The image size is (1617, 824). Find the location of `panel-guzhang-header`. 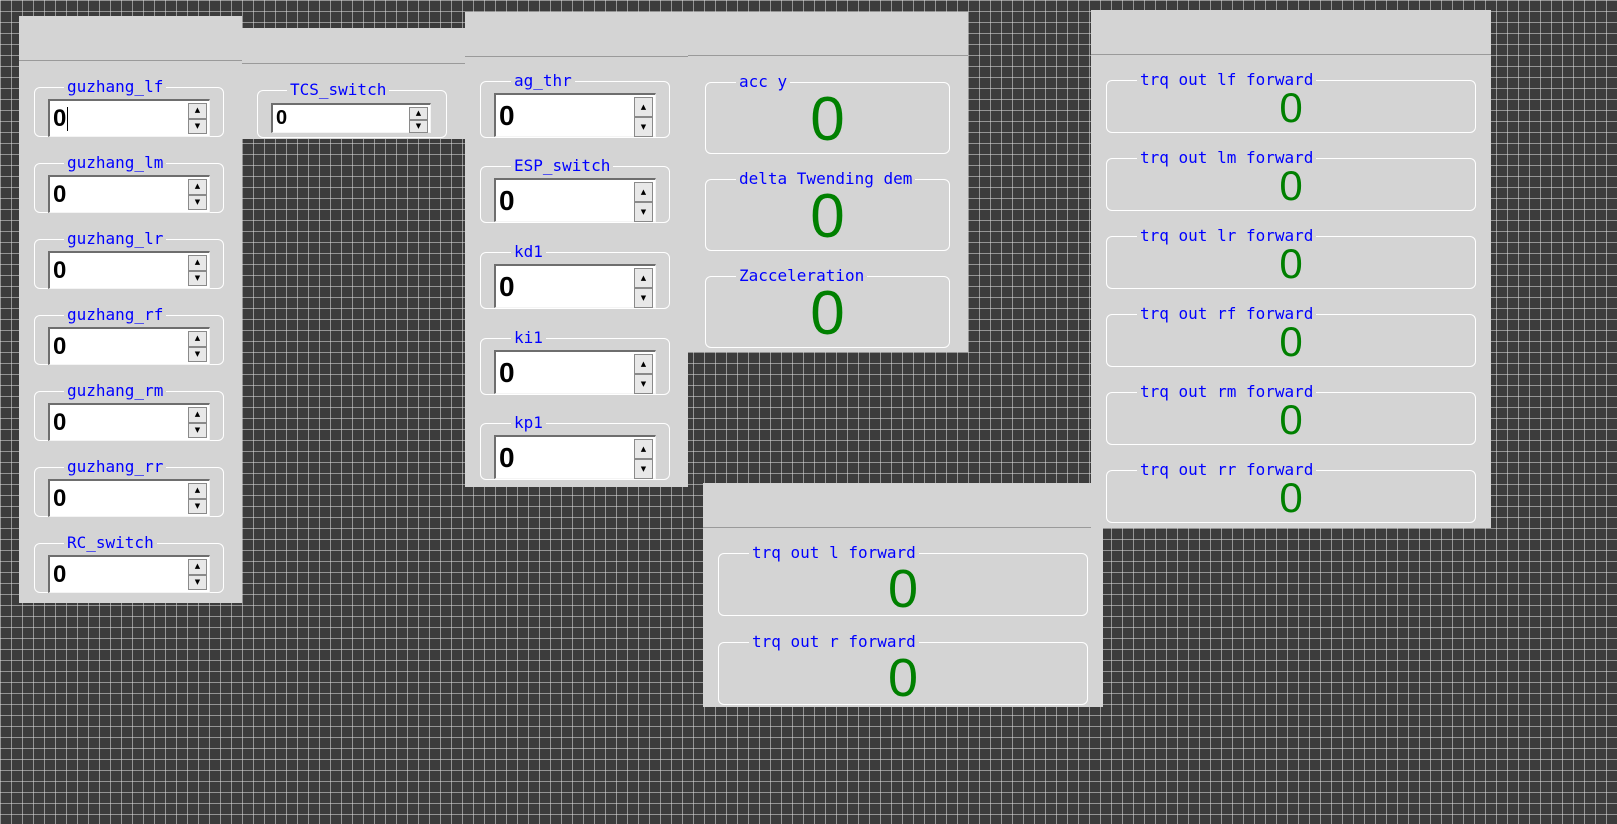

panel-guzhang-header is located at coordinates (130, 38).